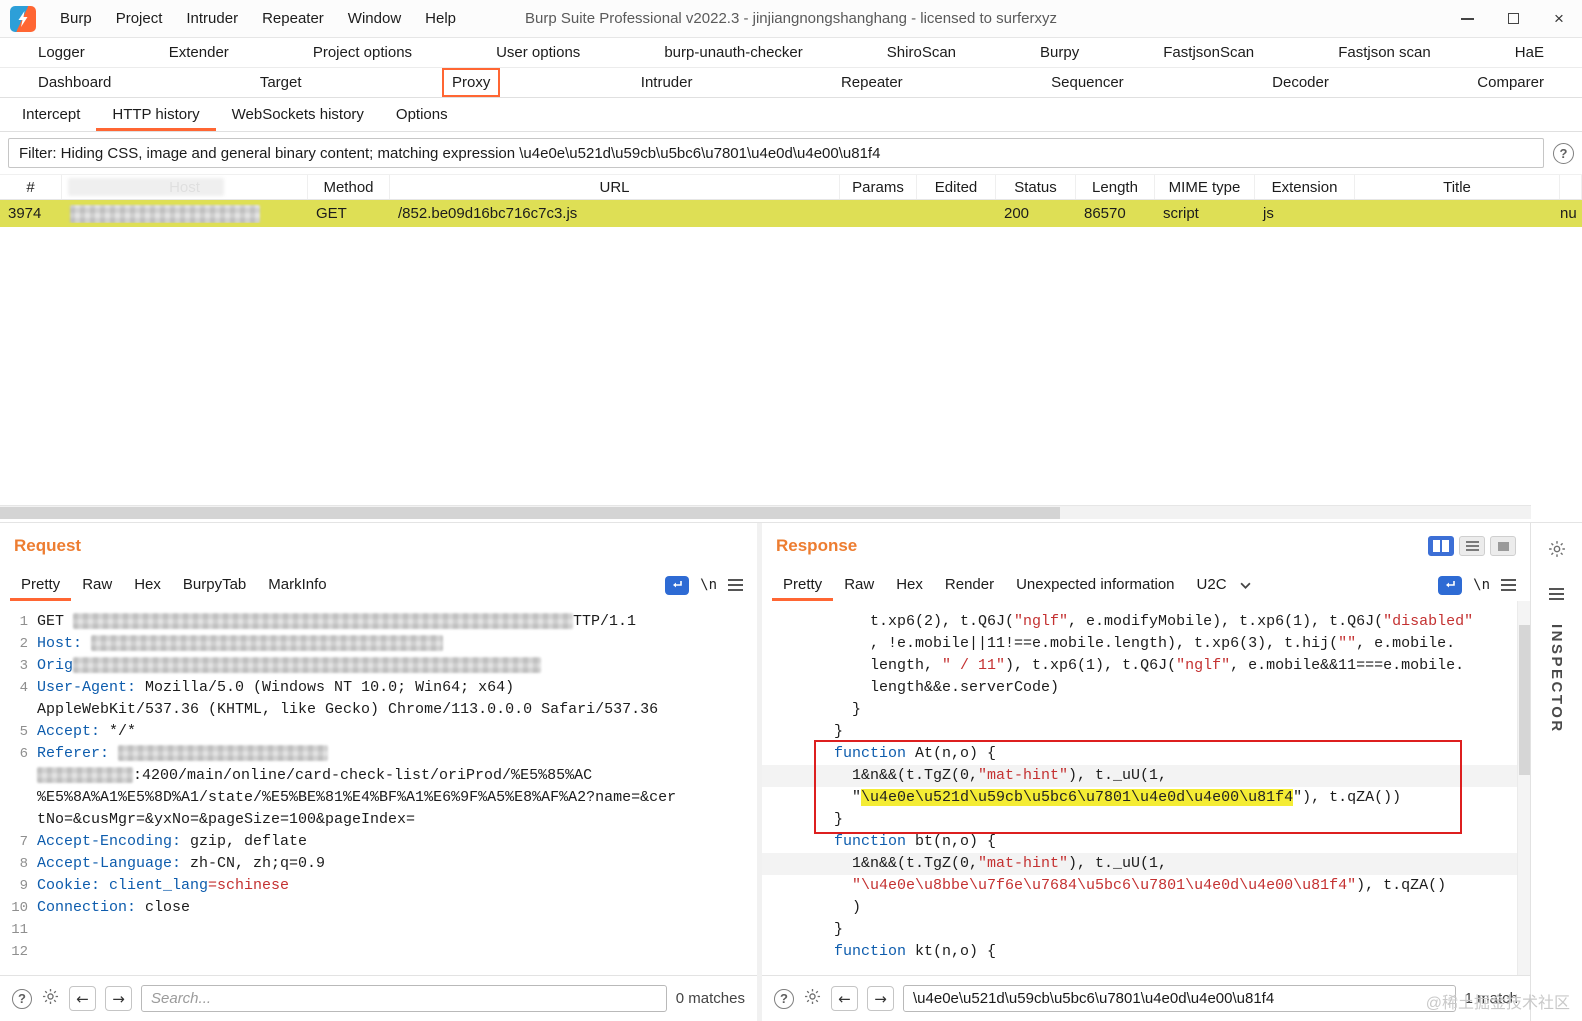 The width and height of the screenshot is (1582, 1021). What do you see at coordinates (880, 998) in the screenshot?
I see `response-next-match-button: →` at bounding box center [880, 998].